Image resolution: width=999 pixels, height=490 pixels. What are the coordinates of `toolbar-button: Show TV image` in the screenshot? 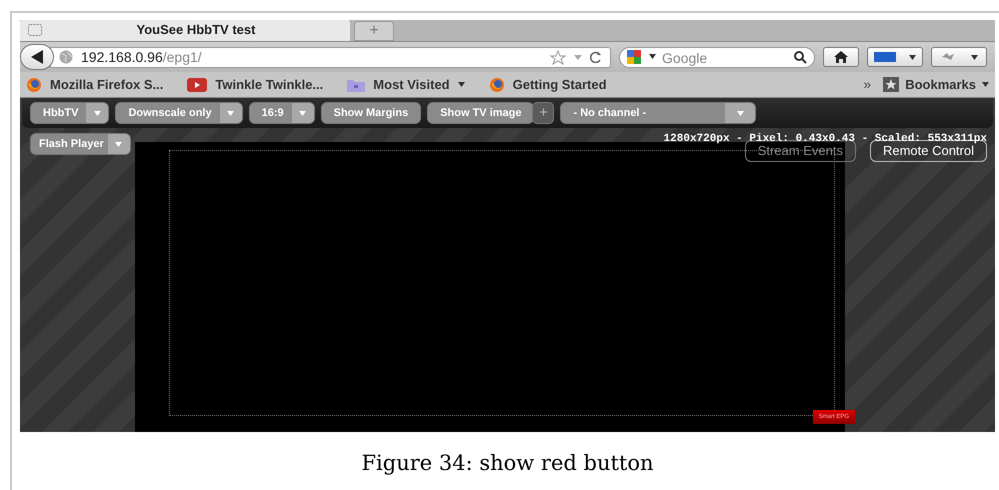 It's located at (480, 113).